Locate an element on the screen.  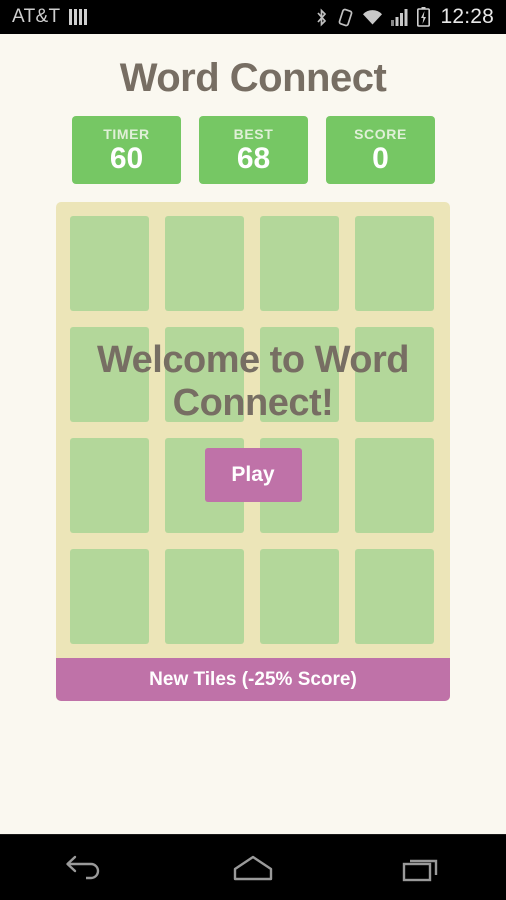
score-box-score: SCORE 0 is located at coordinates (380, 150).